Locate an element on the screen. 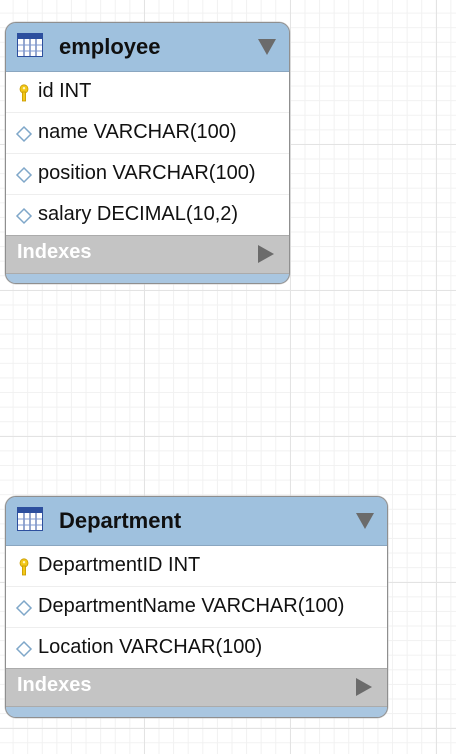 This screenshot has width=456, height=754. column-text: id INT is located at coordinates (65, 91).